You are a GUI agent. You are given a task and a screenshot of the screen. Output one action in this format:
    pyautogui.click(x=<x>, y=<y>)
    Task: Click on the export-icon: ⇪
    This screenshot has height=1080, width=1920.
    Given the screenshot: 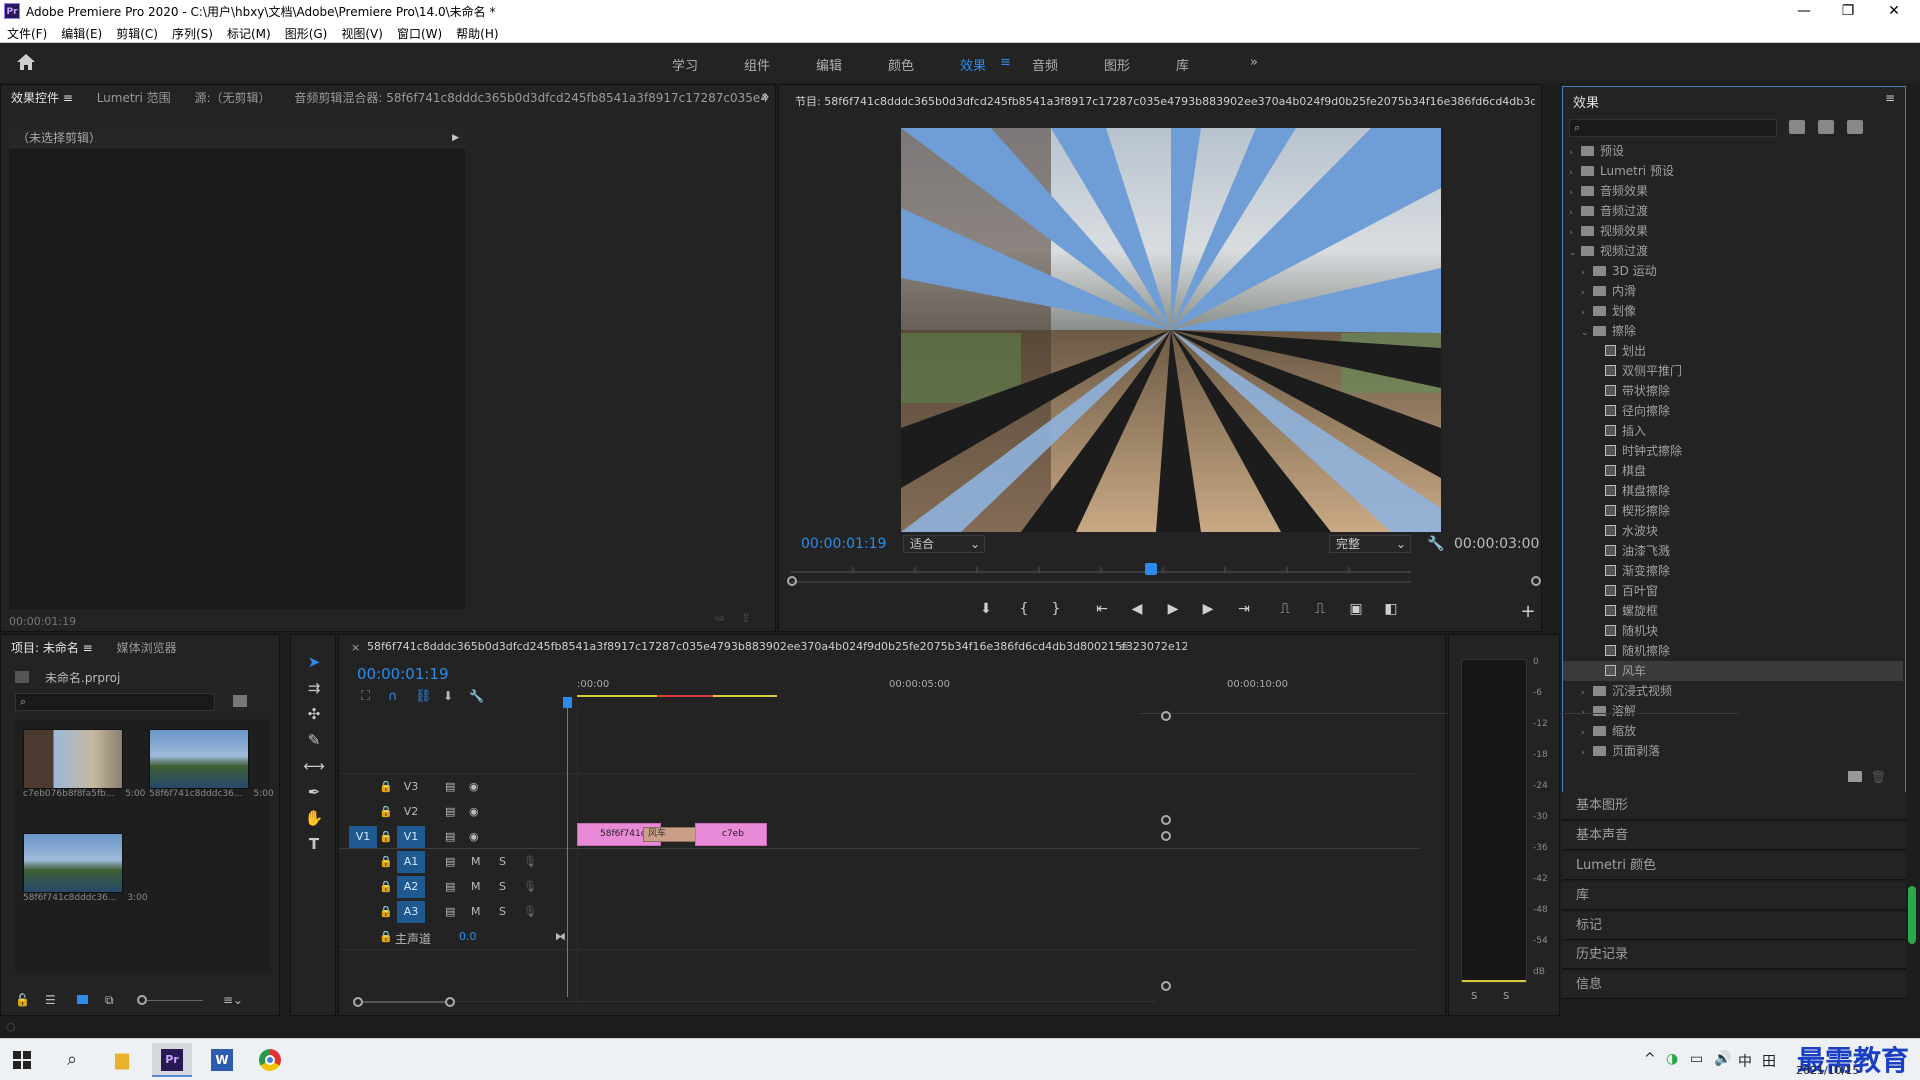 What is the action you would take?
    pyautogui.click(x=746, y=618)
    